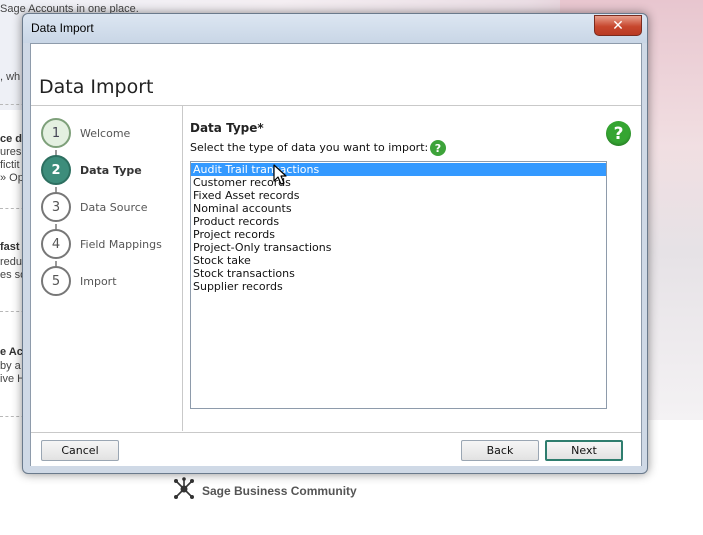  What do you see at coordinates (96, 87) in the screenshot?
I see `page-title: Data Import` at bounding box center [96, 87].